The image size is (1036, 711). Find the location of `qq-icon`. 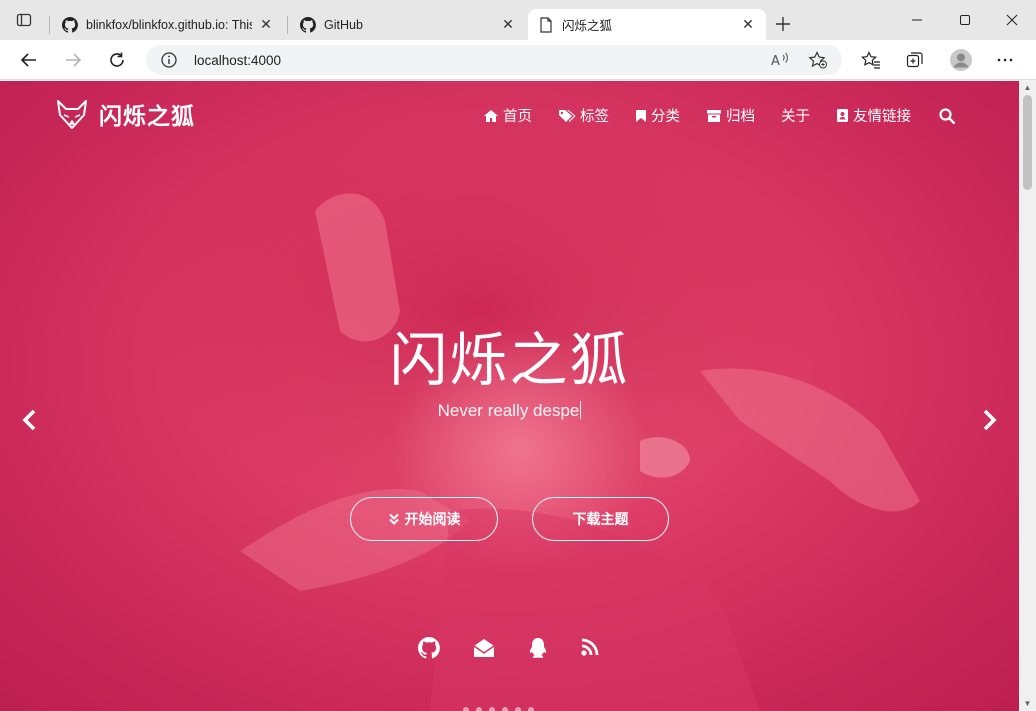

qq-icon is located at coordinates (538, 648).